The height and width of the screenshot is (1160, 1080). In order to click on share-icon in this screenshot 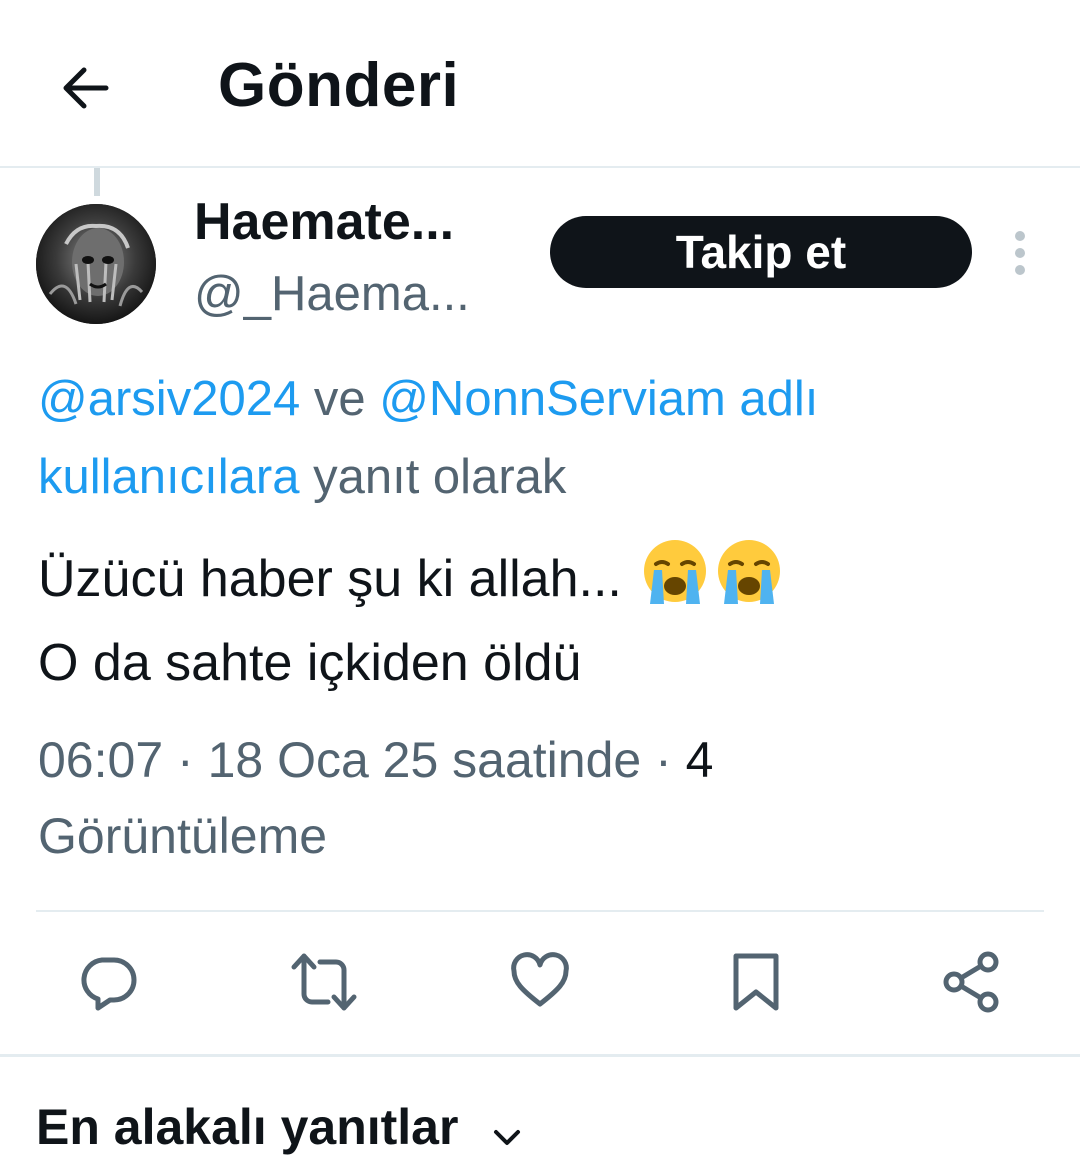, I will do `click(972, 982)`.